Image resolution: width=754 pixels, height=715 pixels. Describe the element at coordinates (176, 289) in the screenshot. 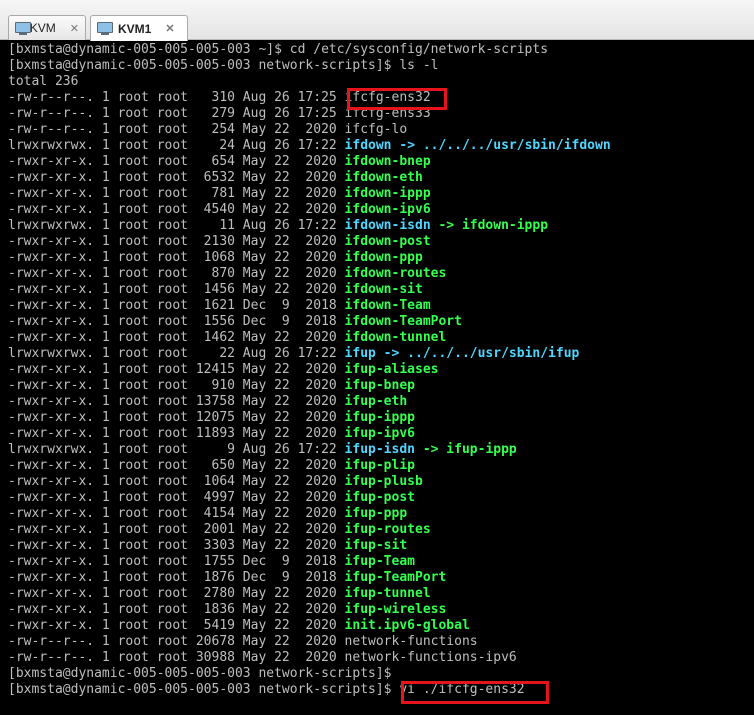

I see `file-attributes: -rwxr-xr-x. 1 root root 1456 May 22 2020` at that location.